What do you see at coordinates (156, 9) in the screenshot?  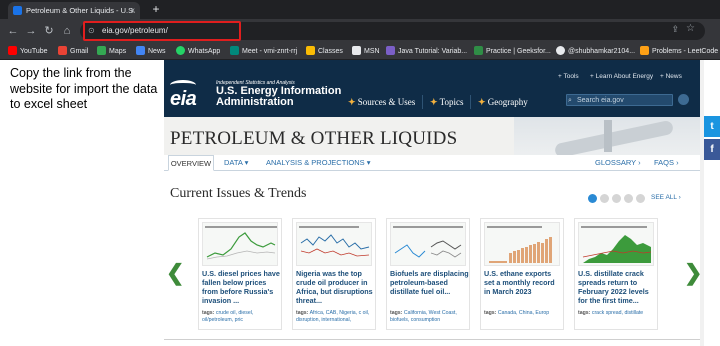 I see `new-tab-button: +` at bounding box center [156, 9].